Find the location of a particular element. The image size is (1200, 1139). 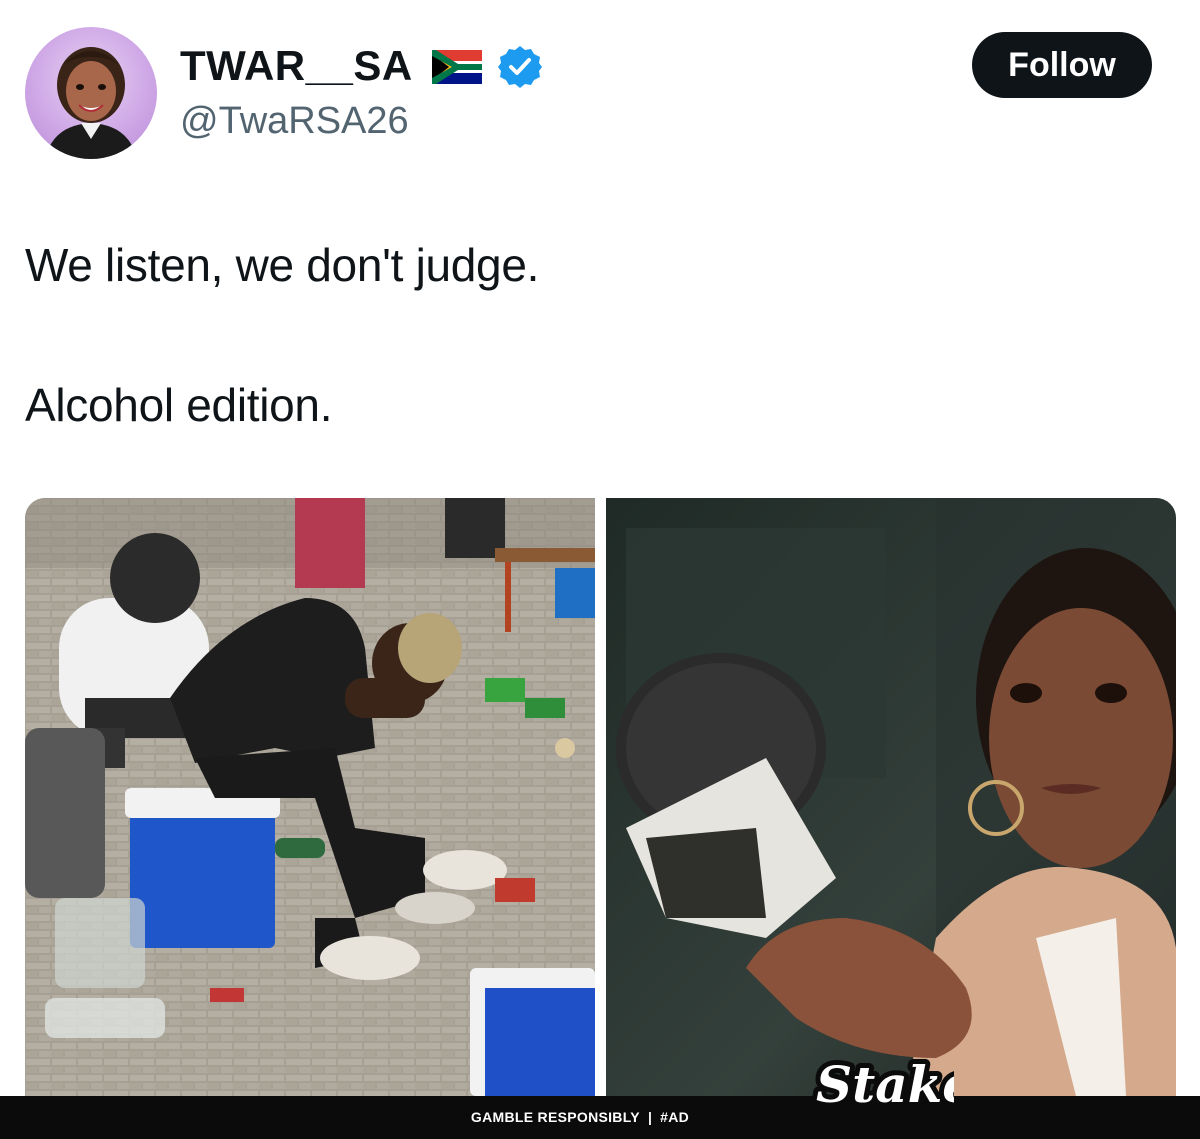

avatar-illustration is located at coordinates (91, 103).